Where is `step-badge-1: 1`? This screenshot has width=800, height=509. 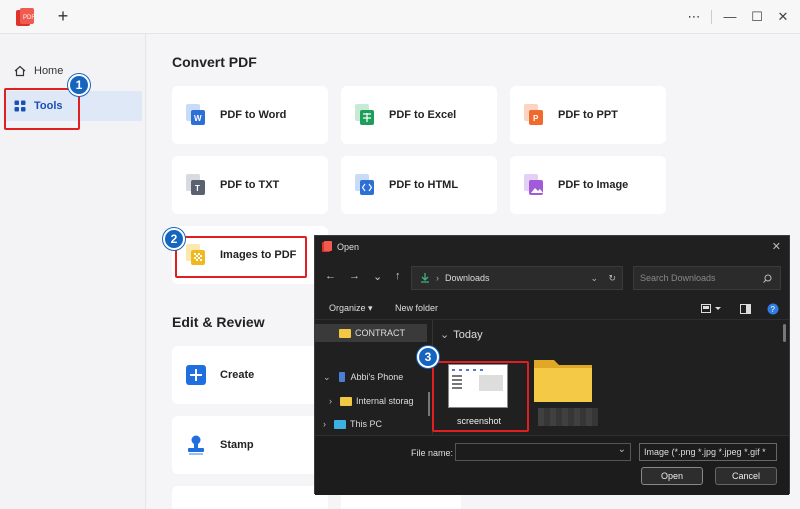
step-badge-1: 1 is located at coordinates (79, 85).